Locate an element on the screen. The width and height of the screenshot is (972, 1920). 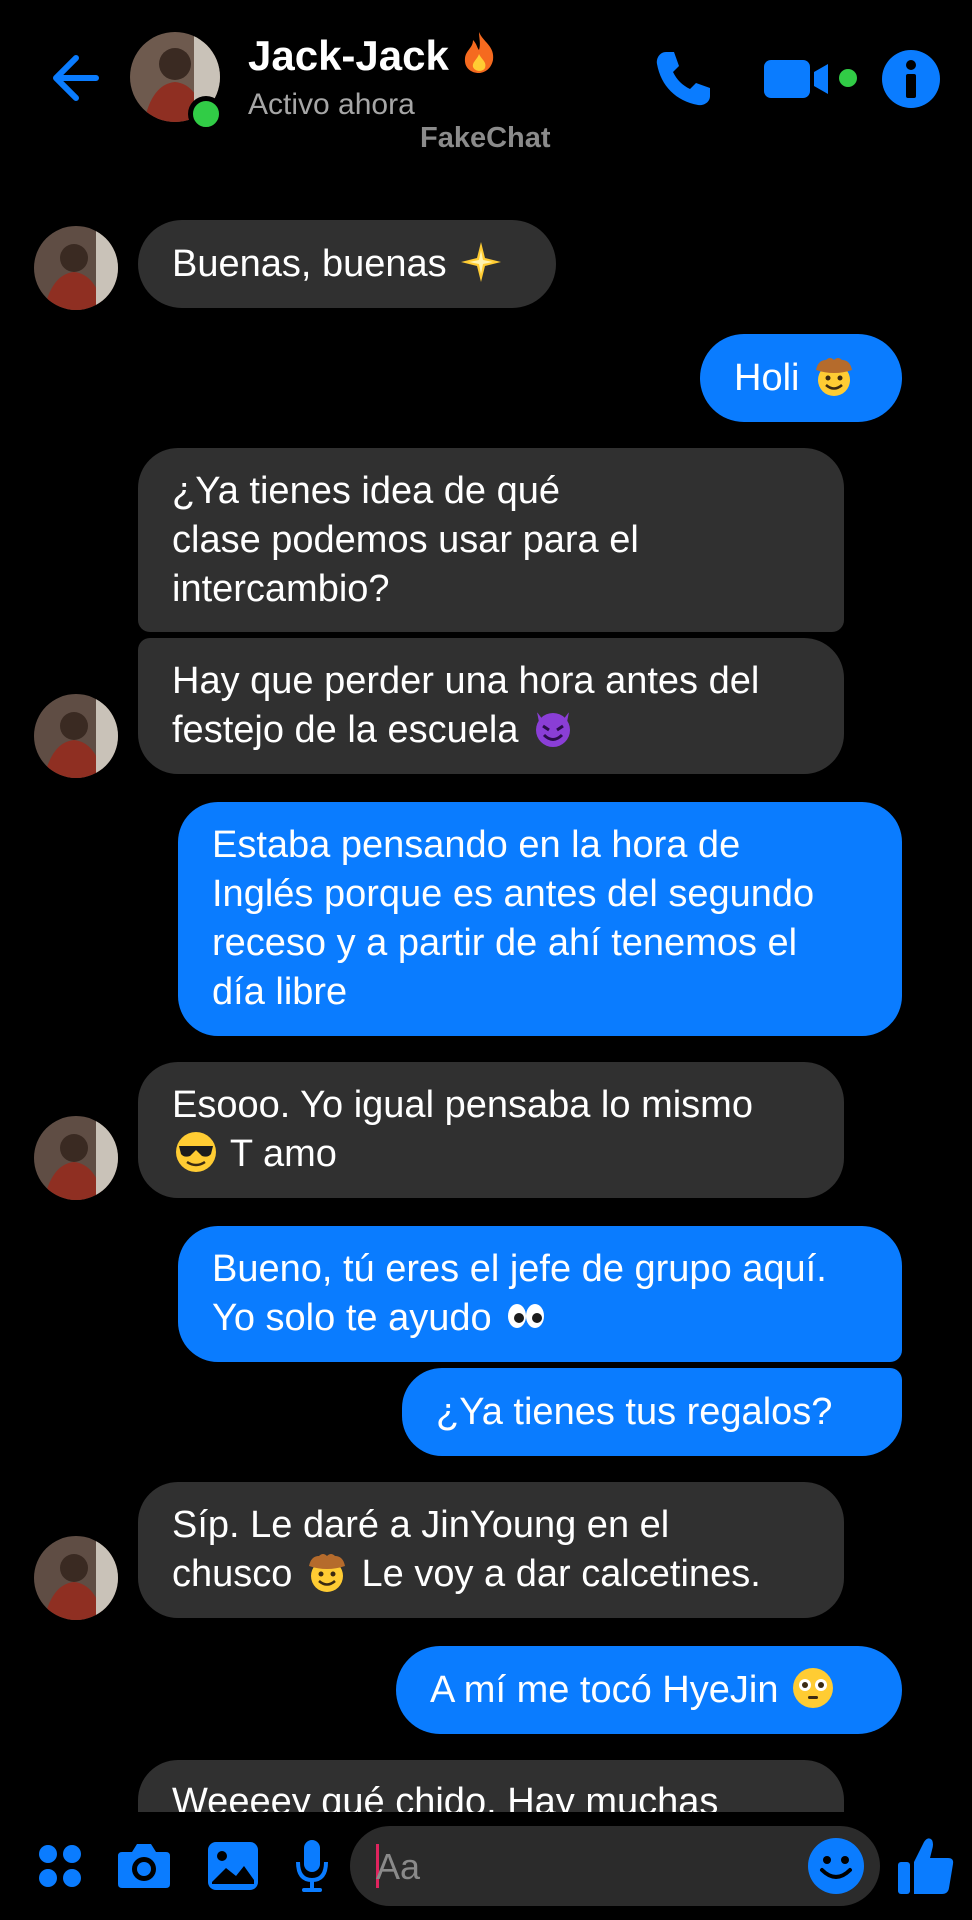
watermark: FakeChat is located at coordinates (485, 138).